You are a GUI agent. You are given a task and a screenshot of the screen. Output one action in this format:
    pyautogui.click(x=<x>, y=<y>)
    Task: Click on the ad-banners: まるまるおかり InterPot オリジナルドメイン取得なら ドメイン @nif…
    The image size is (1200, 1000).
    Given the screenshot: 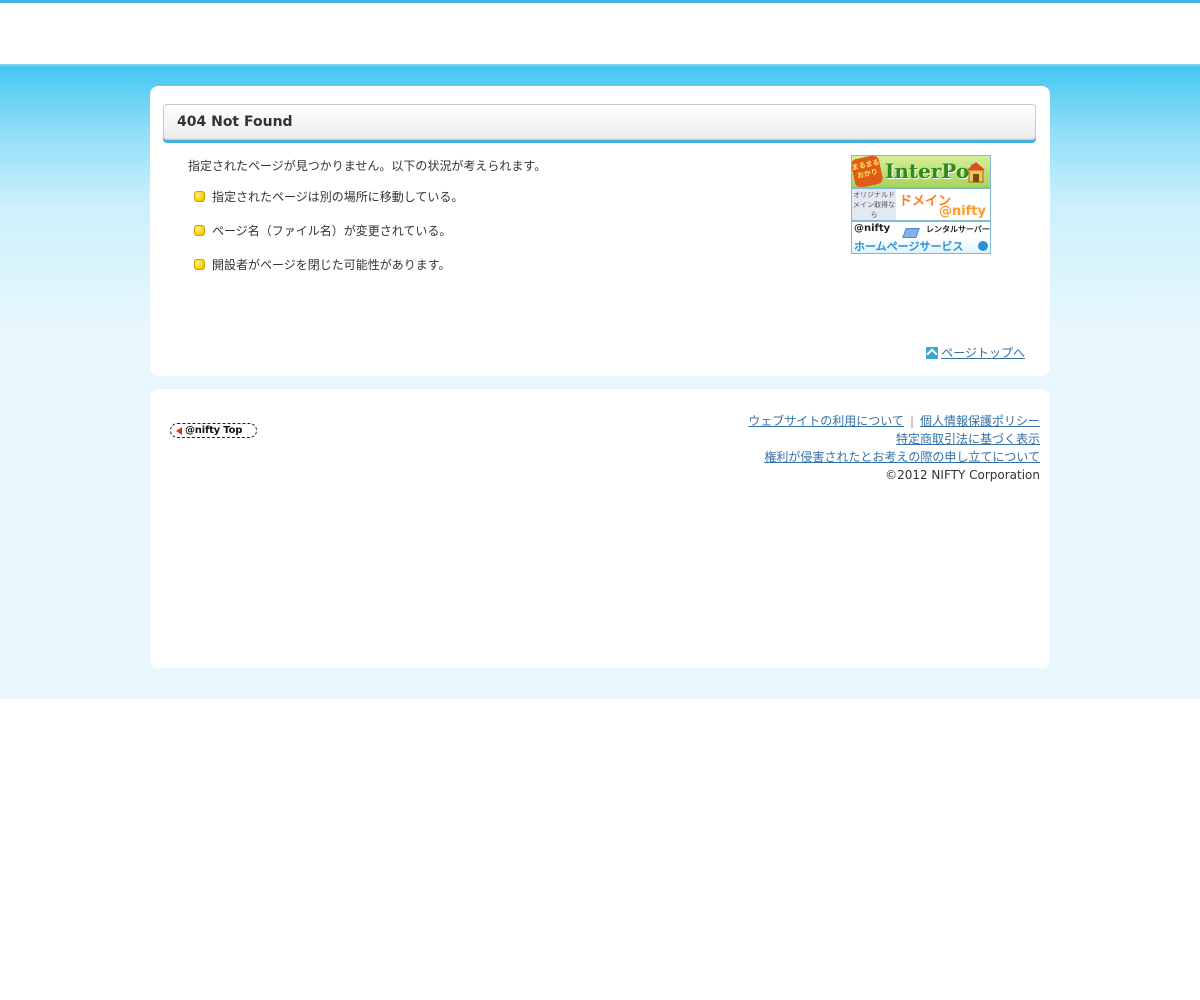 What is the action you would take?
    pyautogui.click(x=921, y=204)
    